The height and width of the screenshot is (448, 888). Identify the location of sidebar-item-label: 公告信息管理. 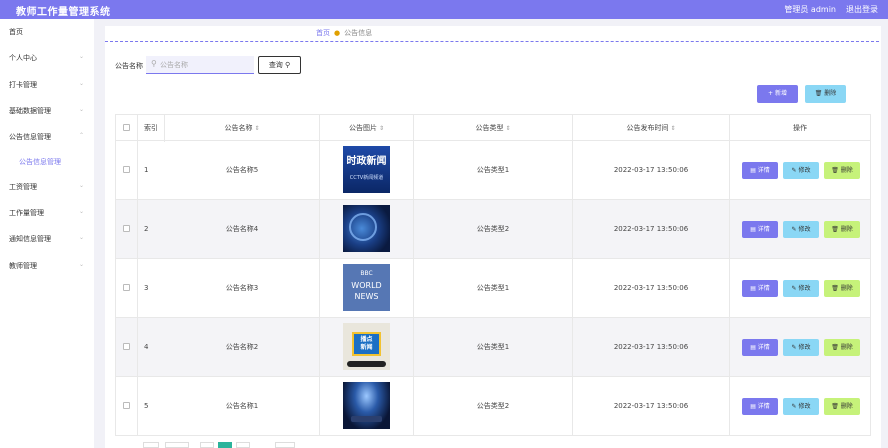
(40, 162).